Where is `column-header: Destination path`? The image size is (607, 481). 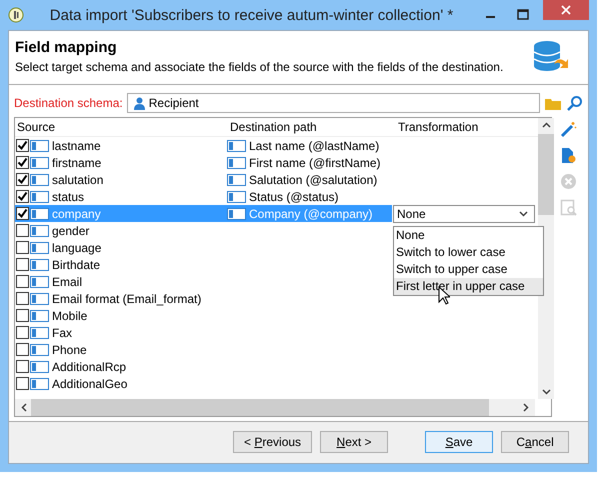
column-header: Destination path is located at coordinates (312, 127).